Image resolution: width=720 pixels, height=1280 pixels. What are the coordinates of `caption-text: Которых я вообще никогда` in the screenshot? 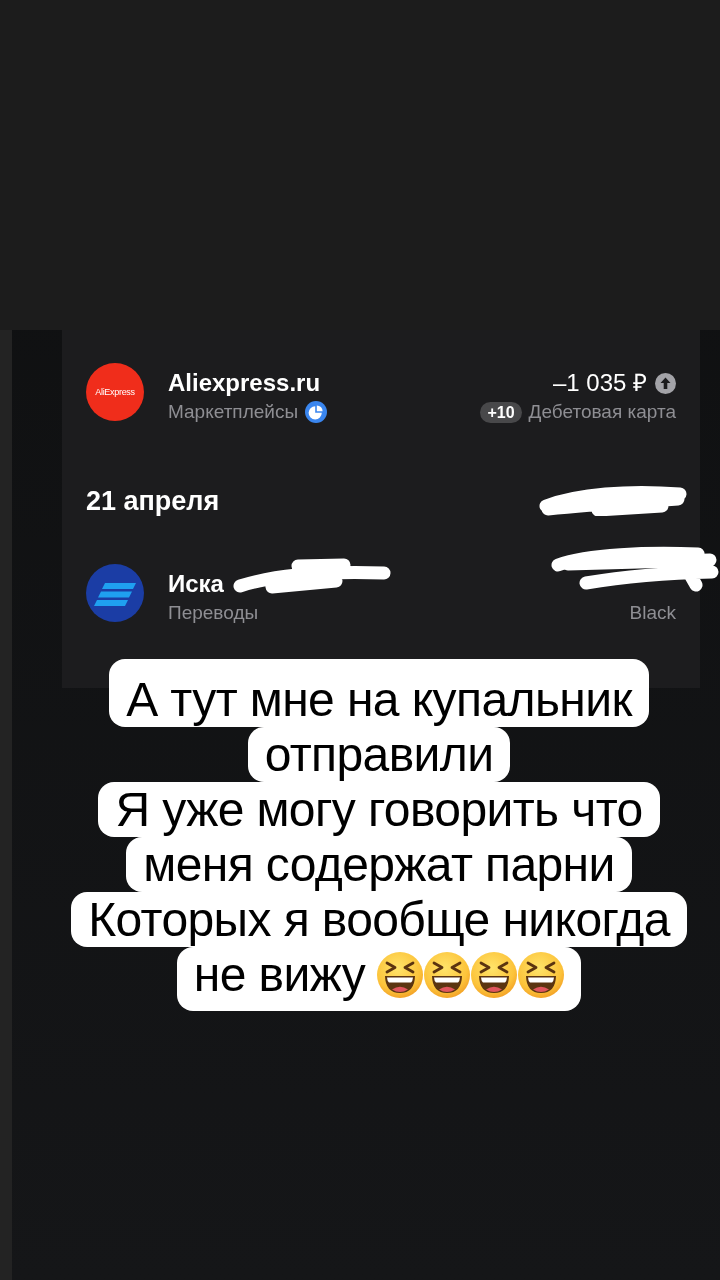 It's located at (379, 919).